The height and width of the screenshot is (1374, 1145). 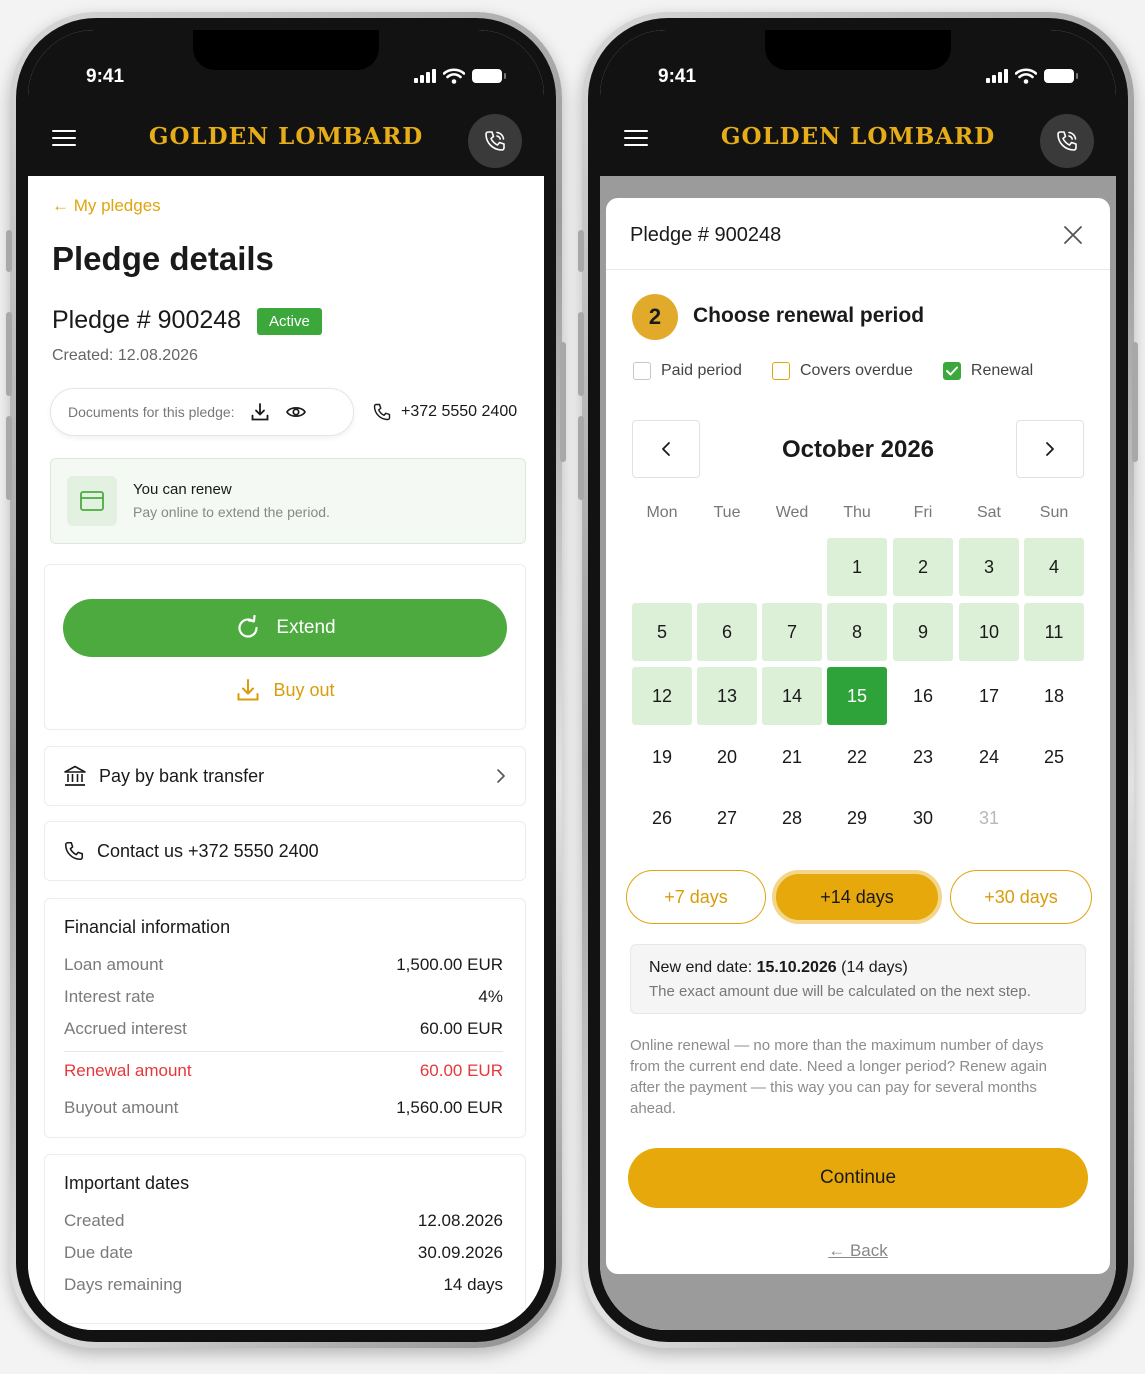 What do you see at coordinates (662, 757) in the screenshot?
I see `calendar-day: 19` at bounding box center [662, 757].